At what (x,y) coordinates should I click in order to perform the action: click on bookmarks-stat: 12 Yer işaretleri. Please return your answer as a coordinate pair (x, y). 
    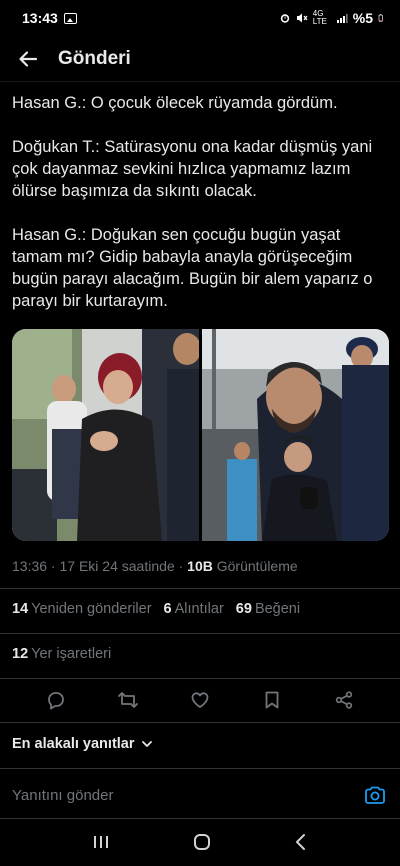
    Looking at the image, I should click on (61, 654).